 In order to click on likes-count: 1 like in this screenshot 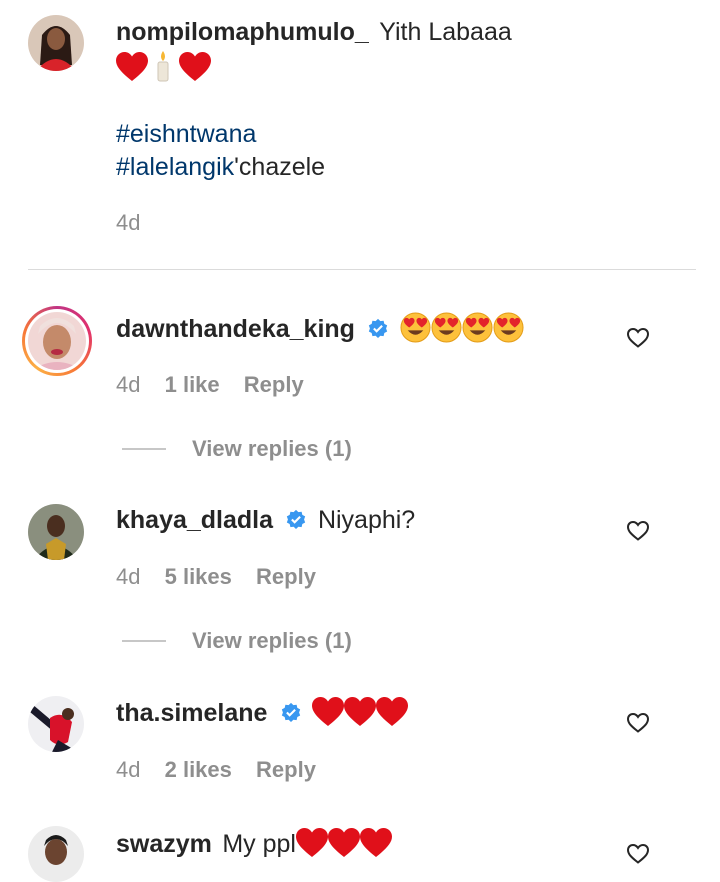, I will do `click(192, 384)`.